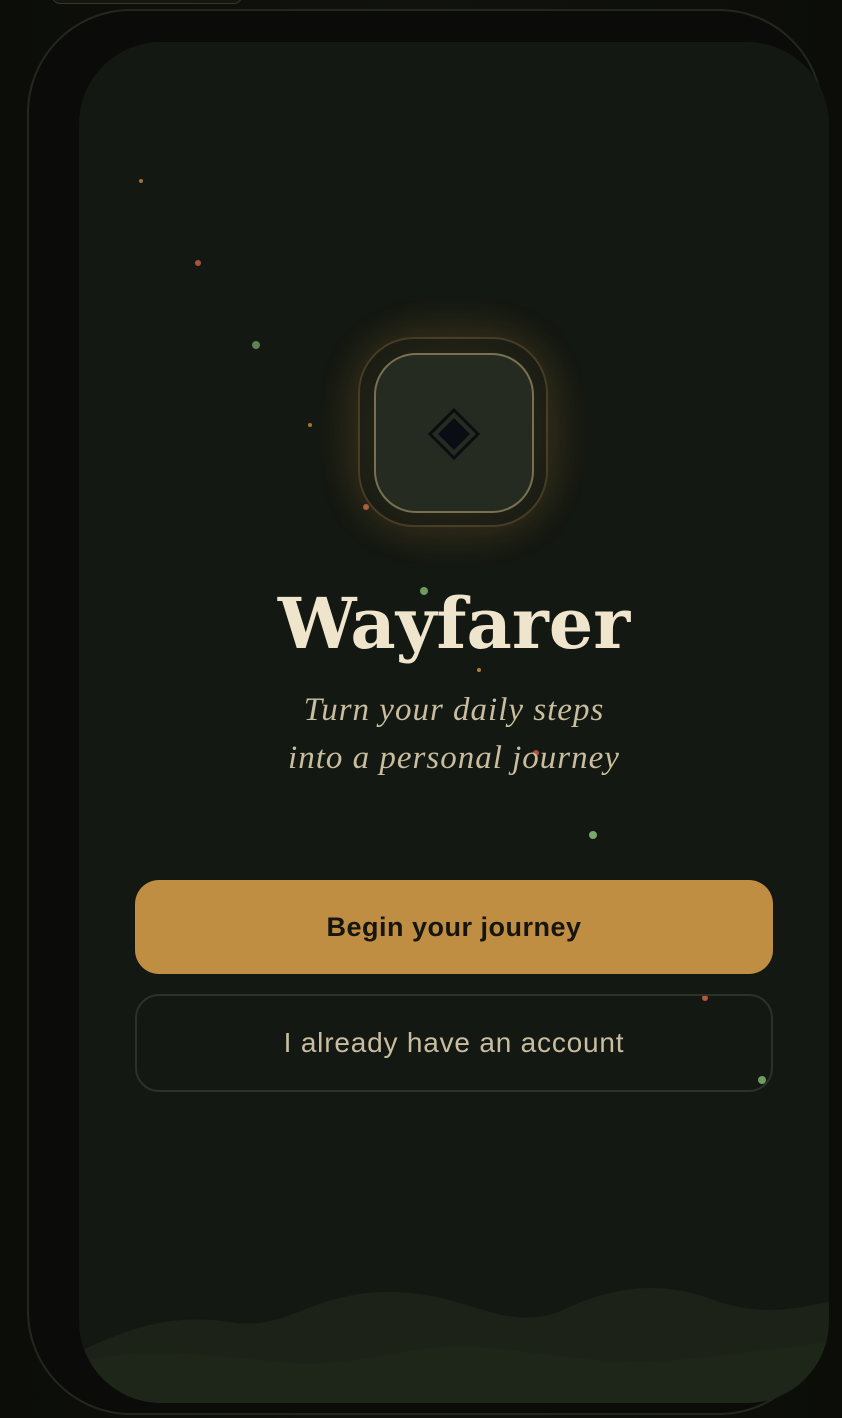 Image resolution: width=842 pixels, height=1418 pixels. I want to click on top-tab-decoration, so click(147, 2).